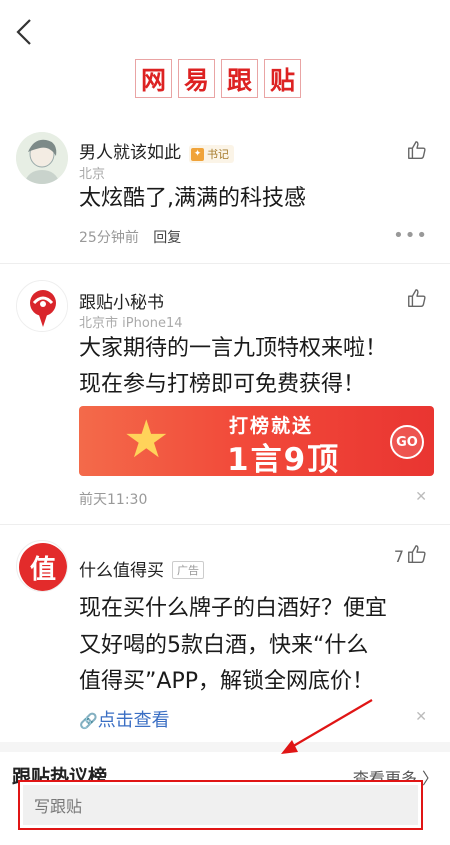  I want to click on avatar-char: 值, so click(42, 569).